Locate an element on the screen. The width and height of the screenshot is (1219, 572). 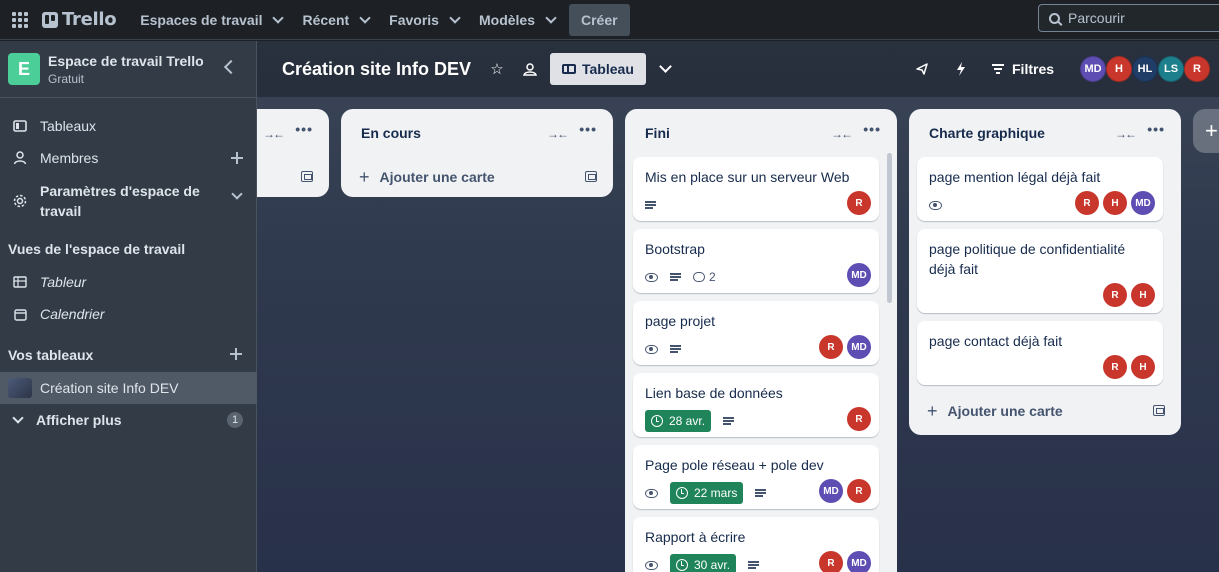
workspace-avatar: E is located at coordinates (24, 69).